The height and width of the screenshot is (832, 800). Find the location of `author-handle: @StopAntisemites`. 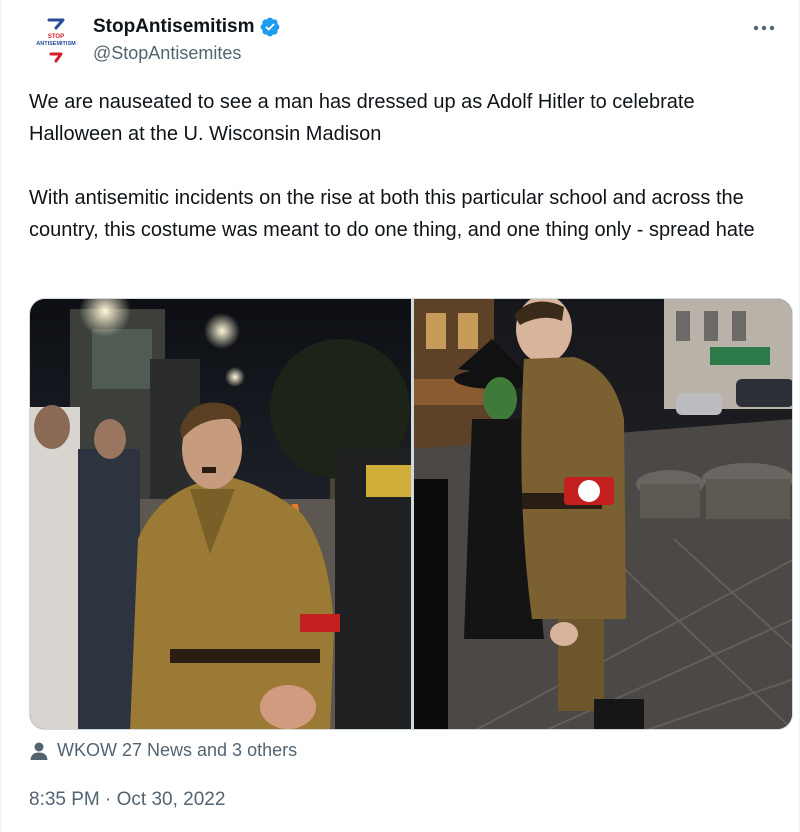

author-handle: @StopAntisemites is located at coordinates (187, 53).